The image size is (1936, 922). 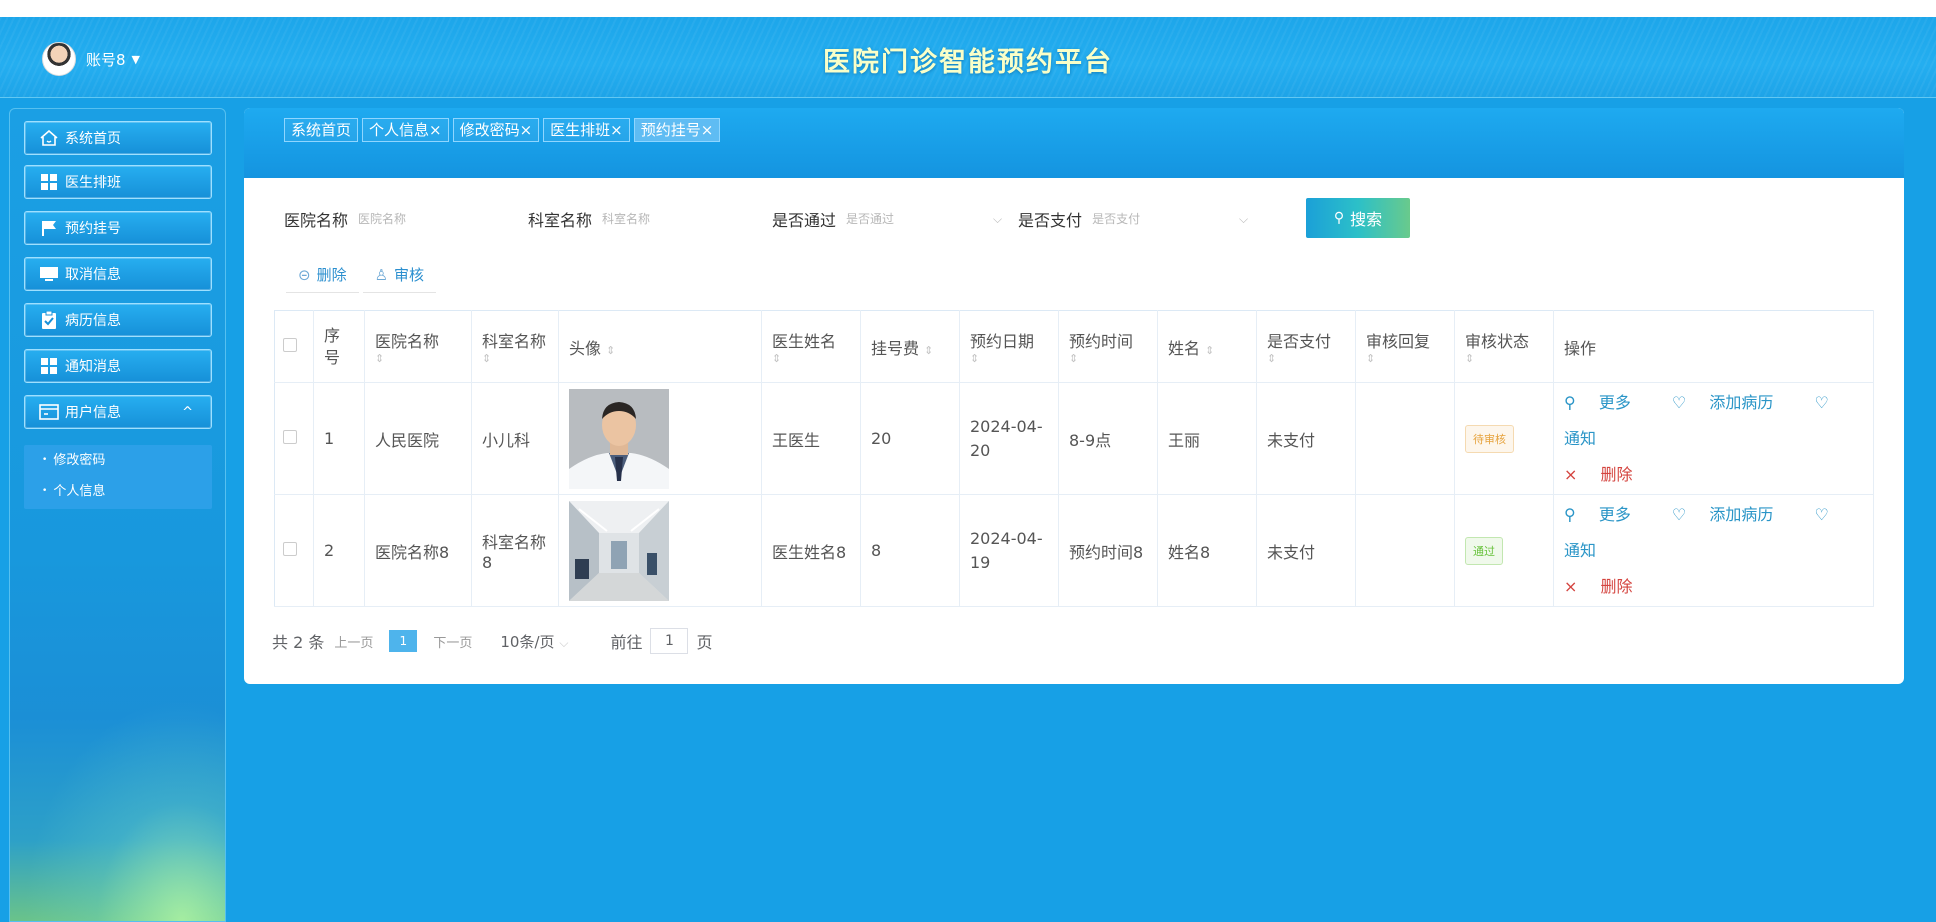 I want to click on col-time: 预约时间 ⇕, so click(x=1108, y=346).